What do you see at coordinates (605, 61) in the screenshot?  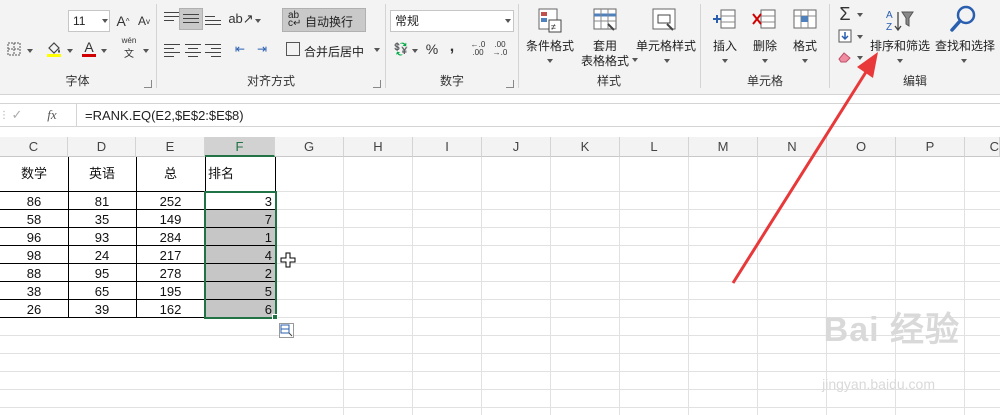 I see `format-as-table-button-l2: 表格格式` at bounding box center [605, 61].